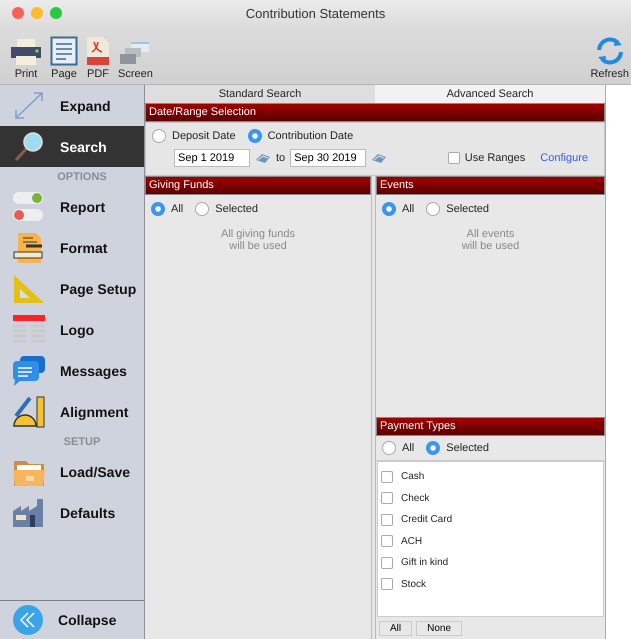  I want to click on collapse-button: Collapse, so click(72, 619).